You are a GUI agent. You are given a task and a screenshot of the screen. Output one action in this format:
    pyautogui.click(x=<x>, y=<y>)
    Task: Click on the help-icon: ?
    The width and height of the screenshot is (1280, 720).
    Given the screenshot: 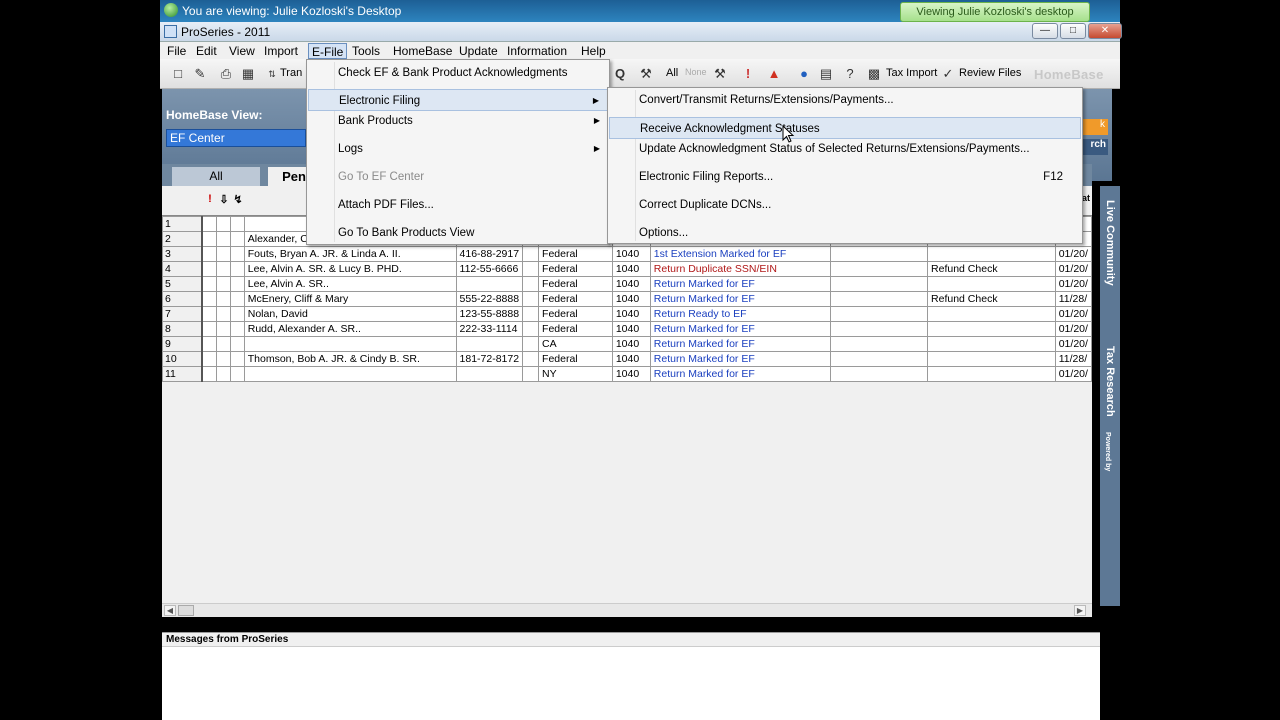 What is the action you would take?
    pyautogui.click(x=850, y=74)
    